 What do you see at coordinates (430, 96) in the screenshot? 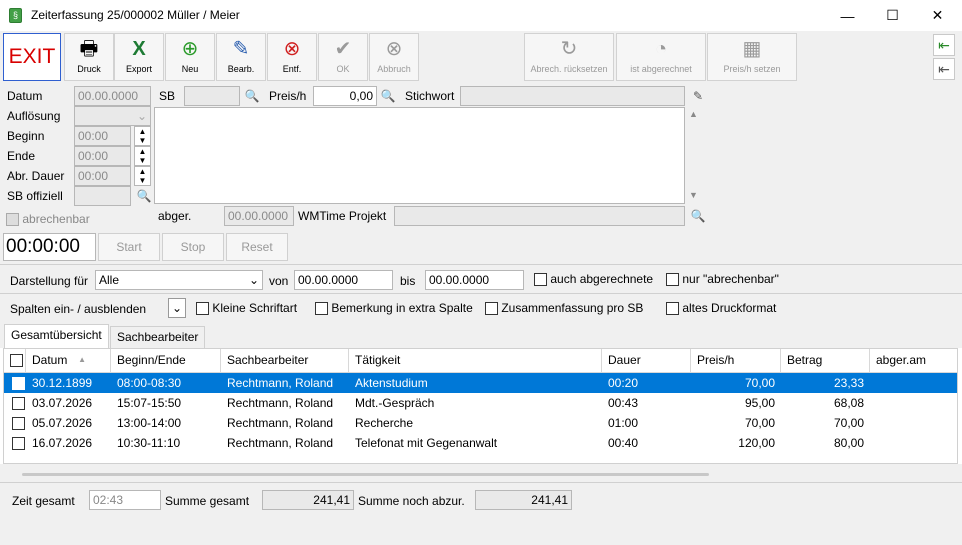
I see `keyword-label: Stichwort` at bounding box center [430, 96].